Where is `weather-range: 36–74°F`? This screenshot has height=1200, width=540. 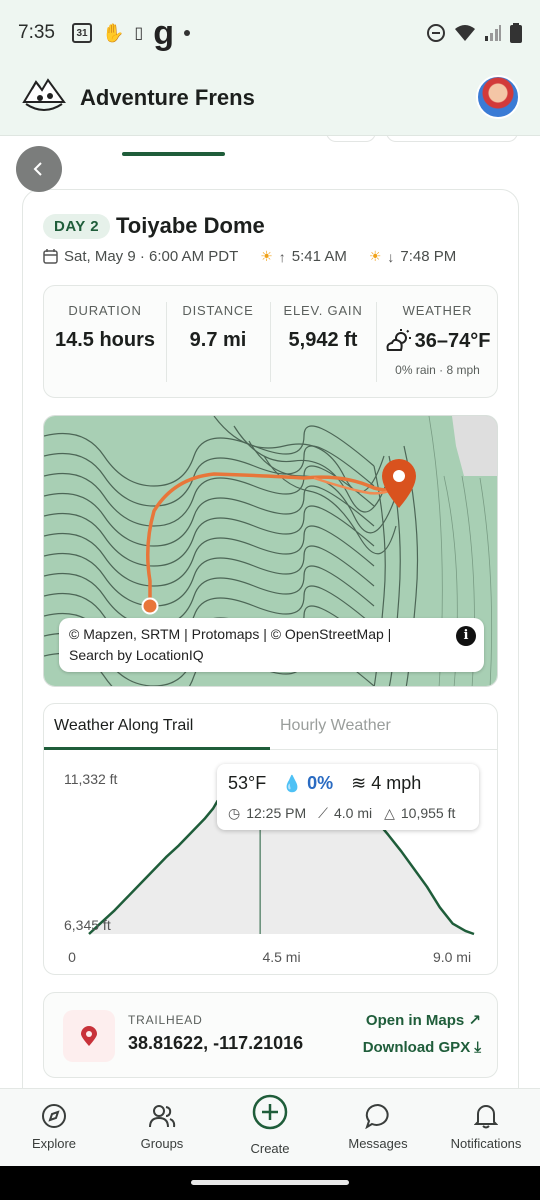
weather-range: 36–74°F is located at coordinates (452, 340).